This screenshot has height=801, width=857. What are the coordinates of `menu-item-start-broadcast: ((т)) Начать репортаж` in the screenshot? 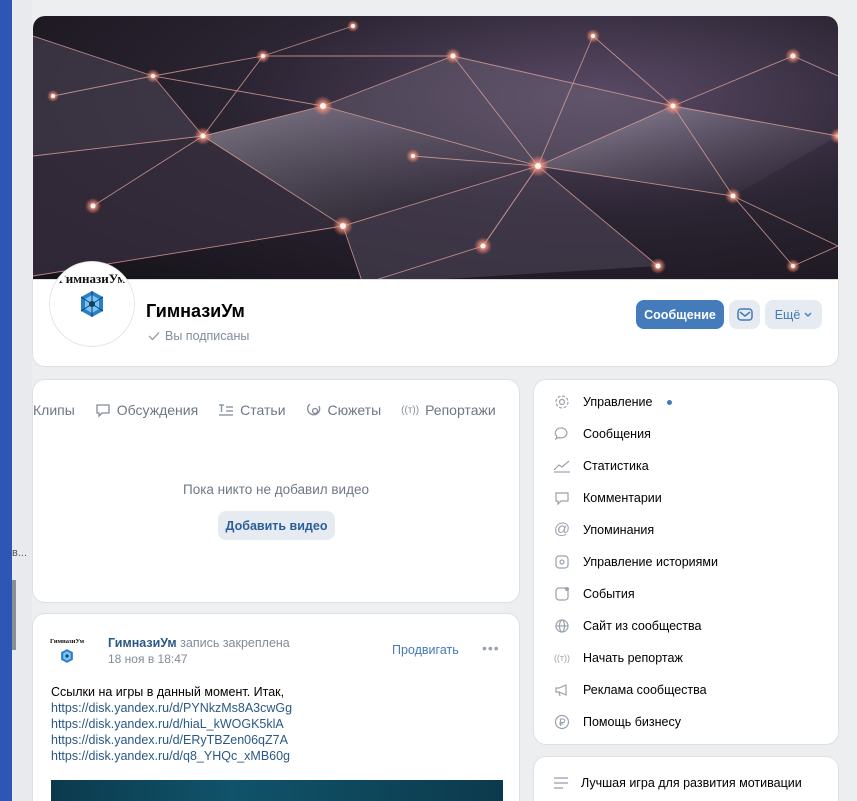 It's located at (618, 658).